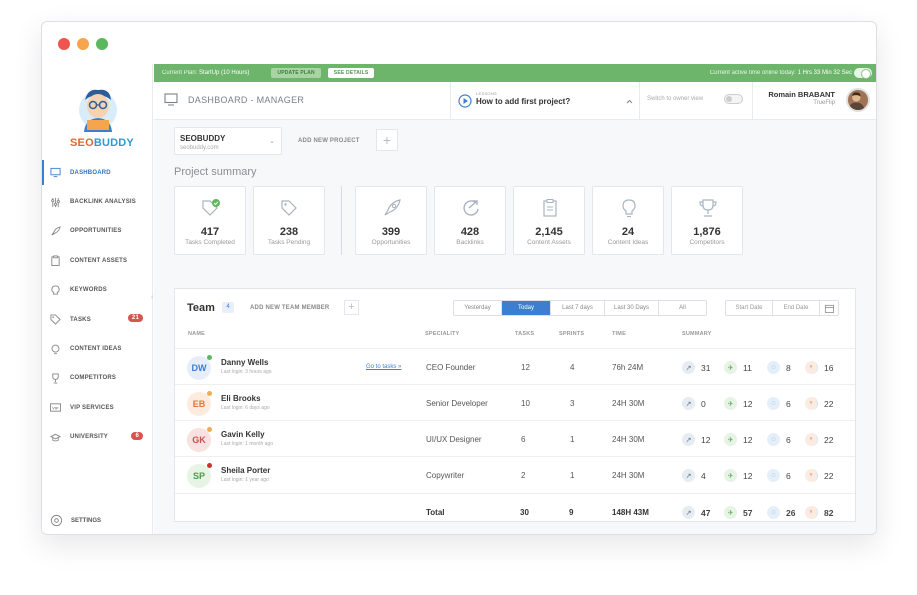 This screenshot has width=917, height=595. What do you see at coordinates (97, 407) in the screenshot?
I see `sidebar-item-vip-services: VIP VIP SERVICES` at bounding box center [97, 407].